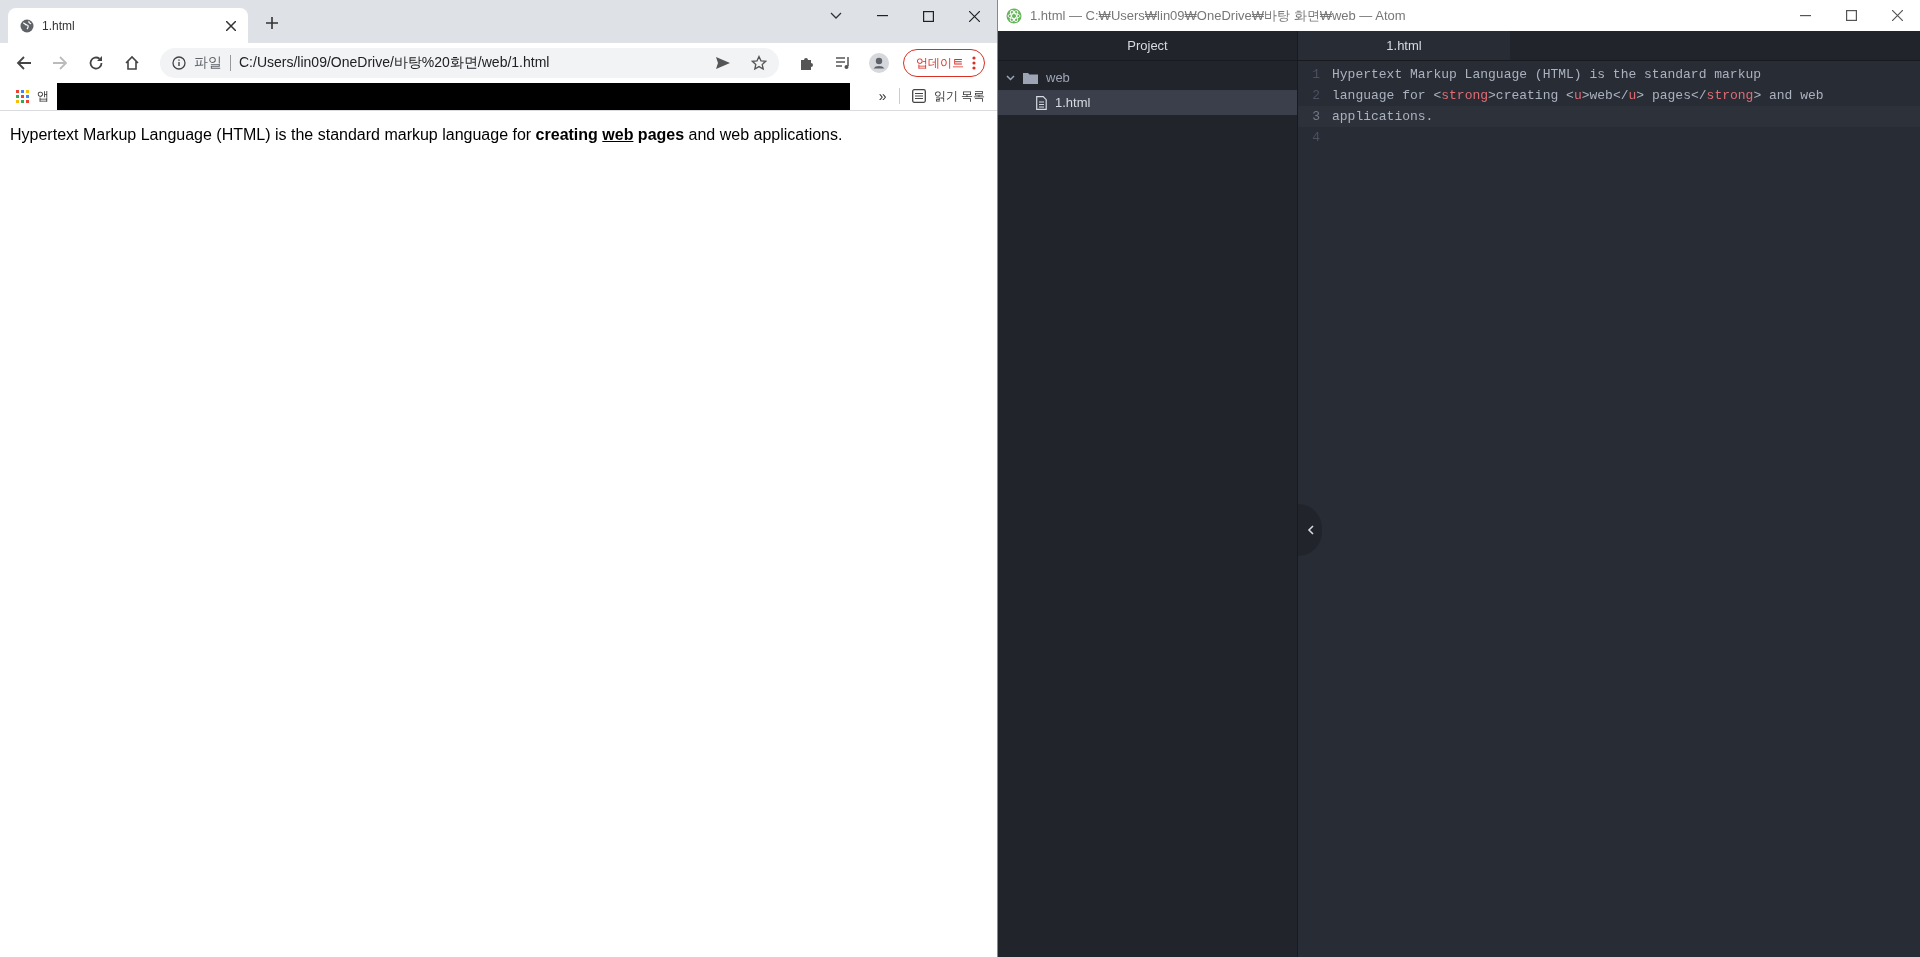 Image resolution: width=1920 pixels, height=957 pixels. What do you see at coordinates (22, 96) in the screenshot?
I see `apps-grid-icon` at bounding box center [22, 96].